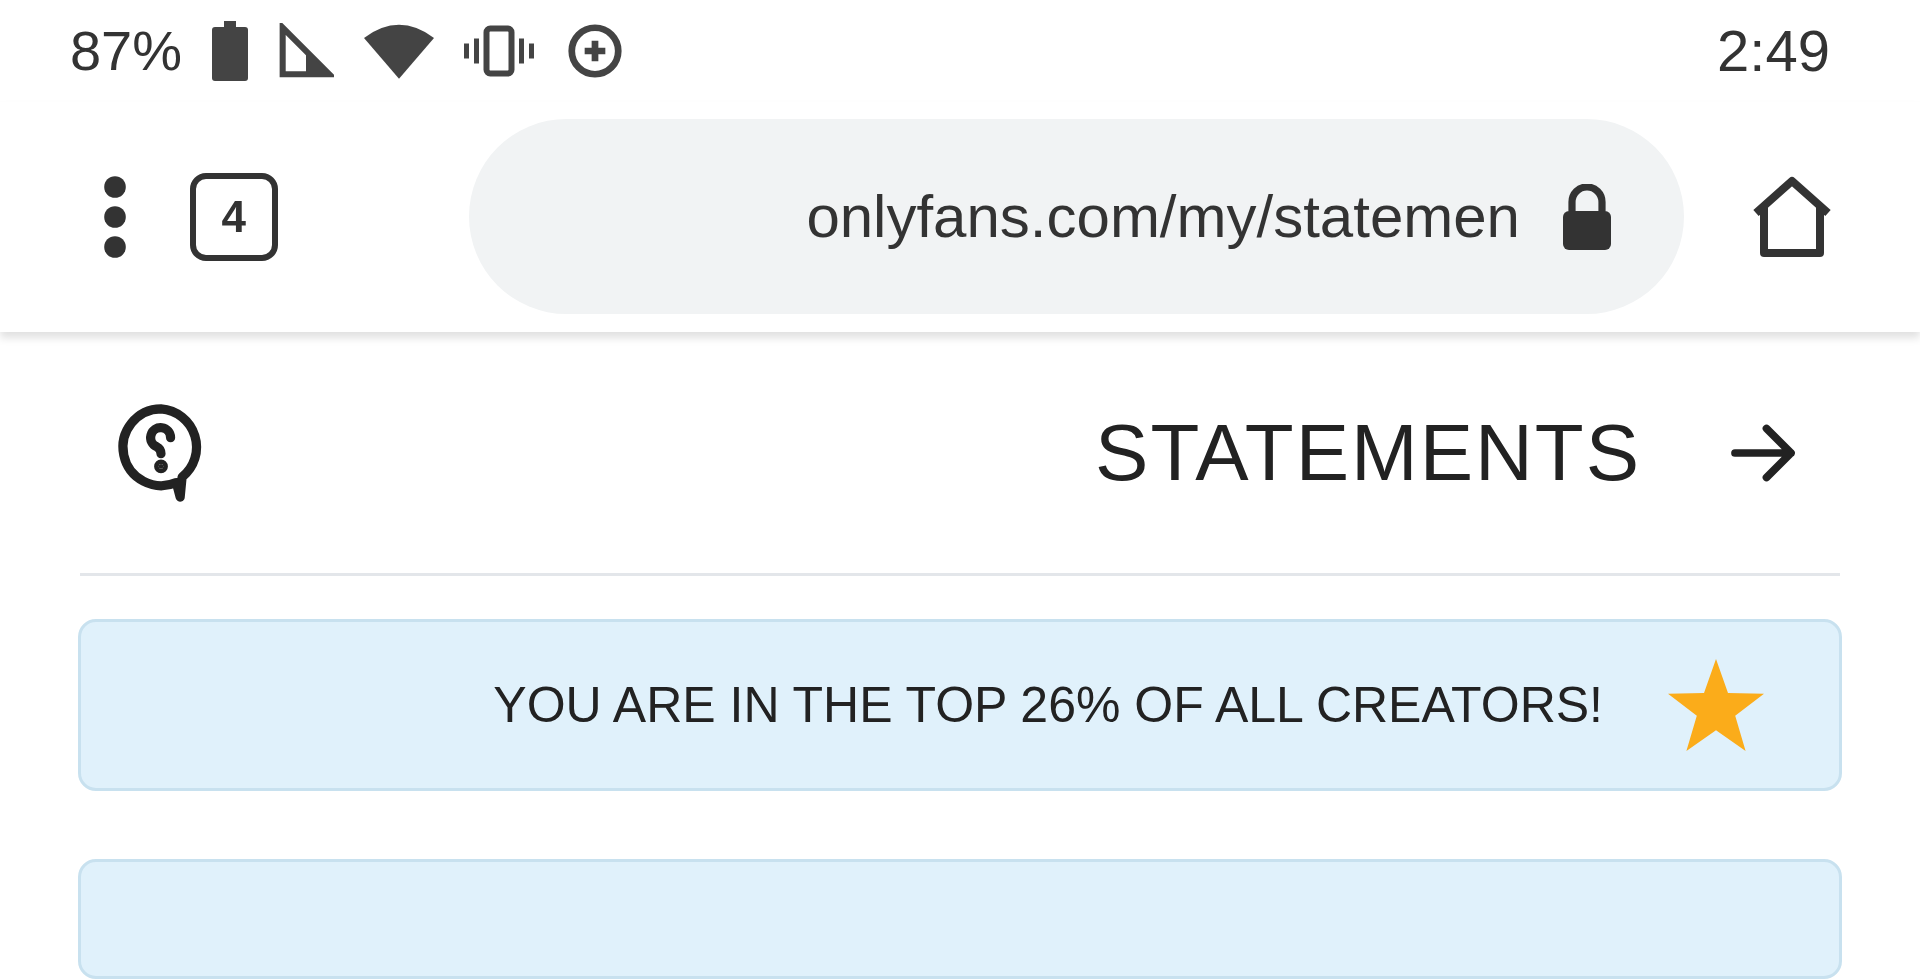 The width and height of the screenshot is (1920, 979). Describe the element at coordinates (1716, 705) in the screenshot. I see `star-icon` at that location.